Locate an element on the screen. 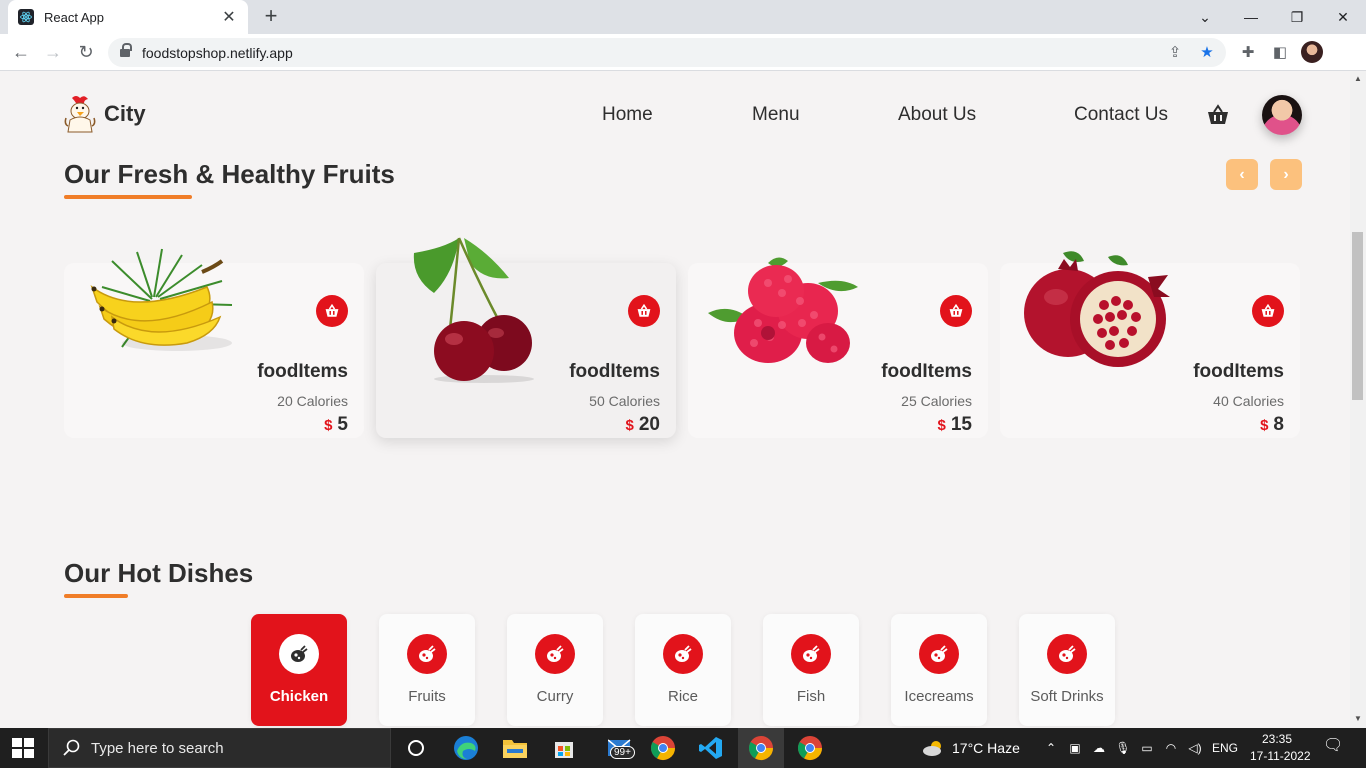 This screenshot has width=1366, height=768. carousel-next-button: › is located at coordinates (1286, 174).